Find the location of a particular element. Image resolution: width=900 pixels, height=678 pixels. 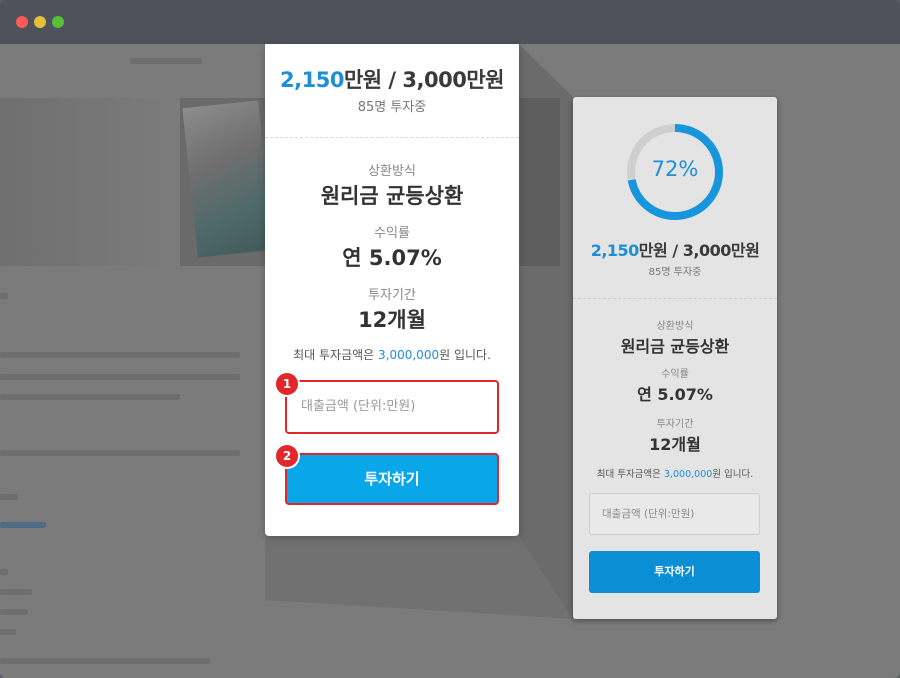

progress-percent: 72% is located at coordinates (675, 169).